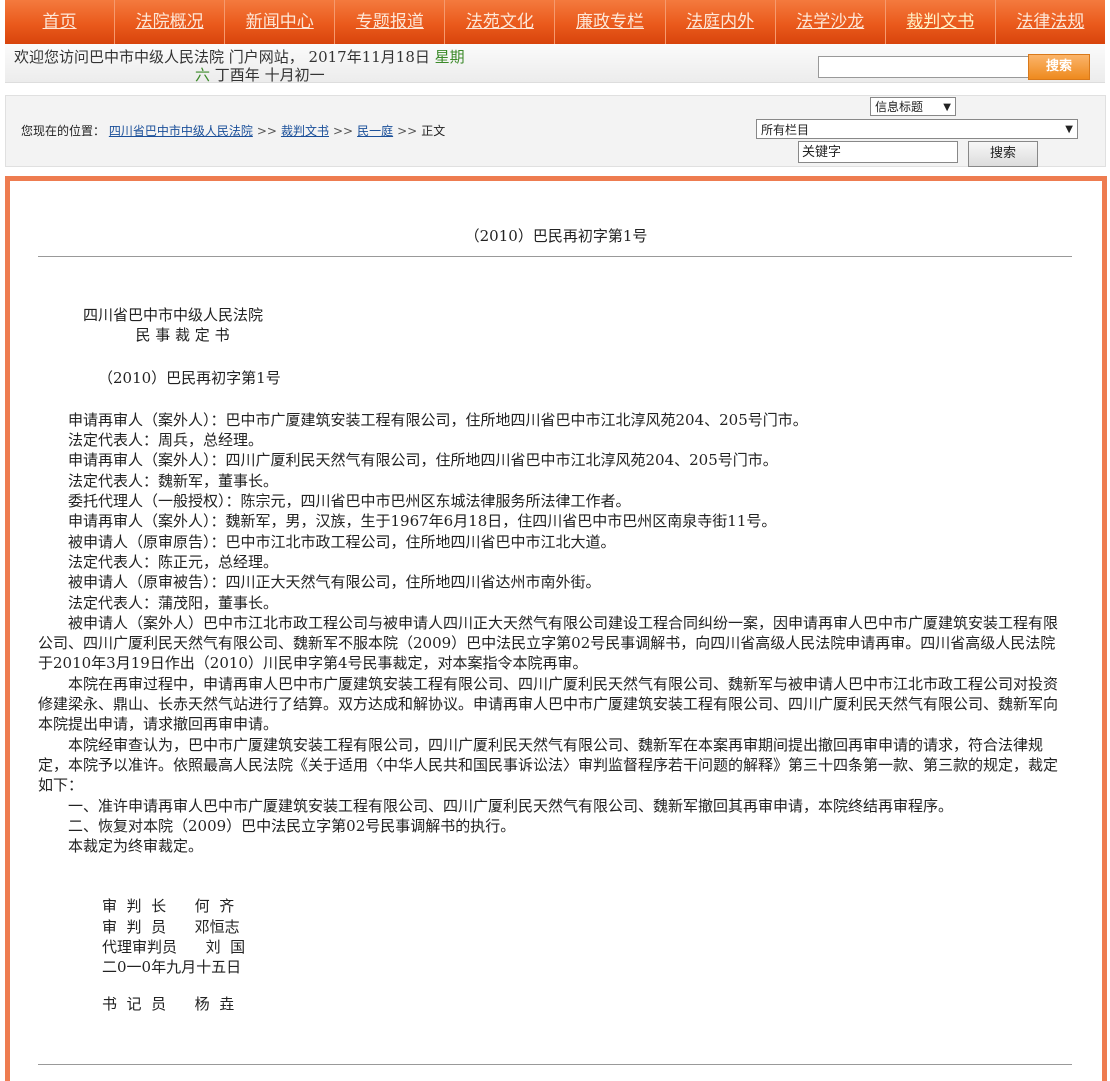  What do you see at coordinates (173, 602) in the screenshot?
I see `party-line: 法定代表人：蒲茂阳，董事长。` at bounding box center [173, 602].